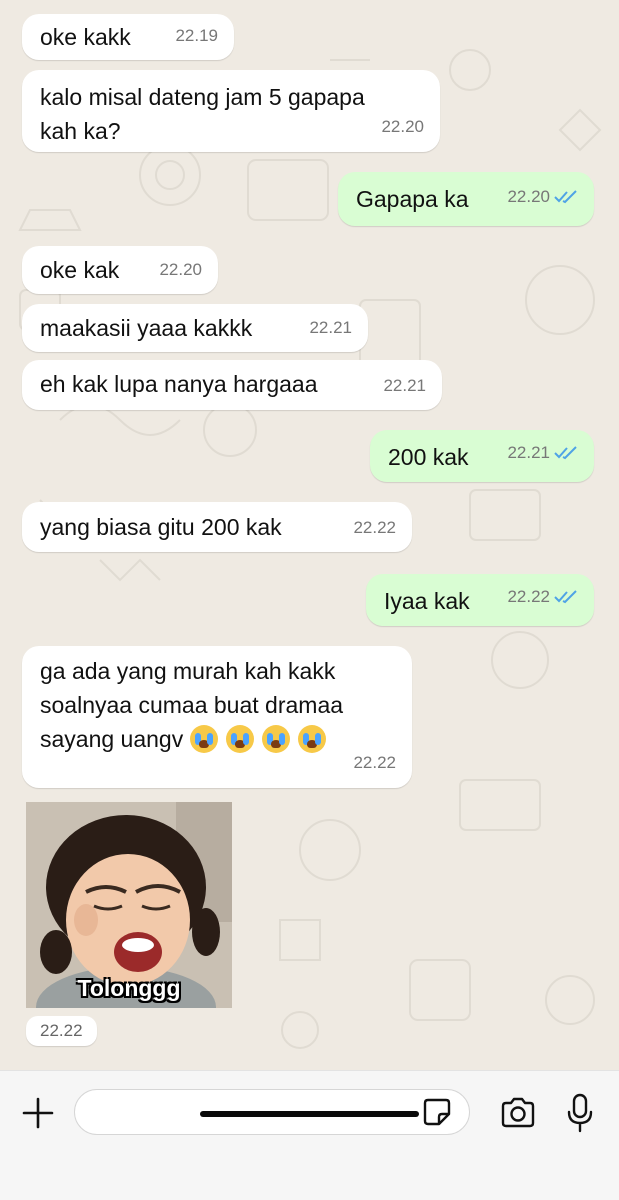 The width and height of the screenshot is (619, 1200). I want to click on message-text: eh kak lupa nanya hargaaa, so click(179, 384).